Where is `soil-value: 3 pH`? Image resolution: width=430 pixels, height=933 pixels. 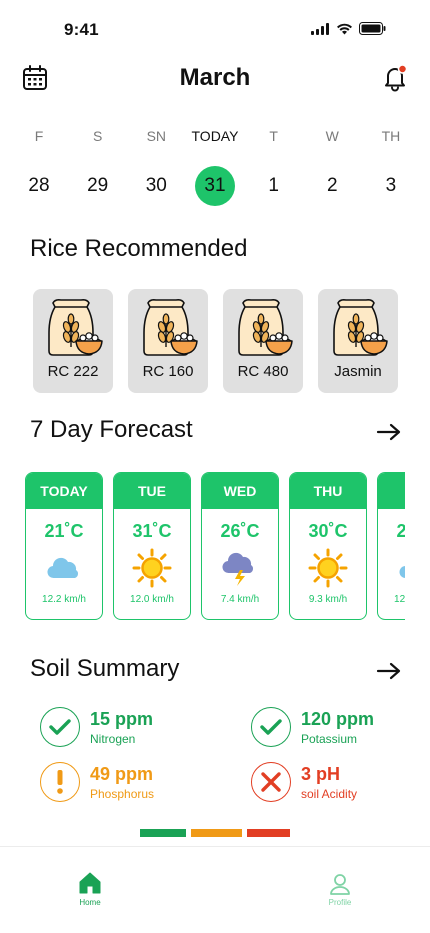 soil-value: 3 pH is located at coordinates (321, 773).